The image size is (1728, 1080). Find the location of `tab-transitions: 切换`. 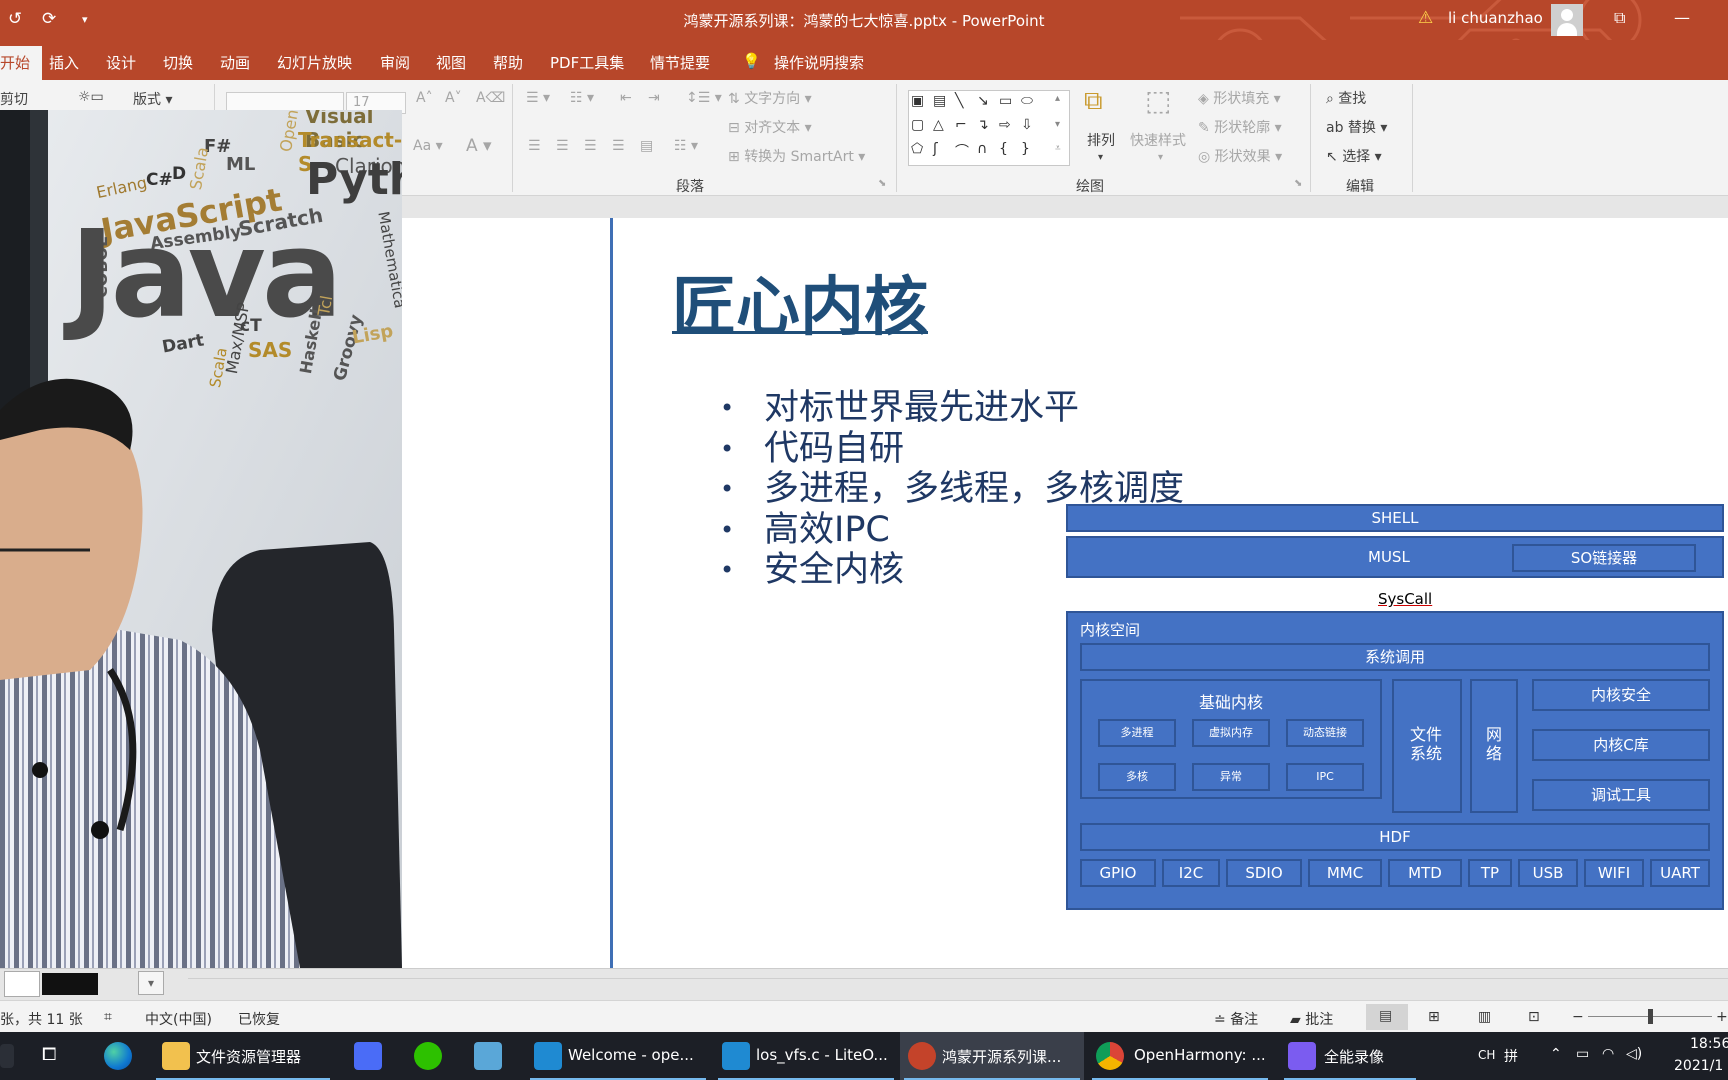

tab-transitions: 切换 is located at coordinates (178, 62).